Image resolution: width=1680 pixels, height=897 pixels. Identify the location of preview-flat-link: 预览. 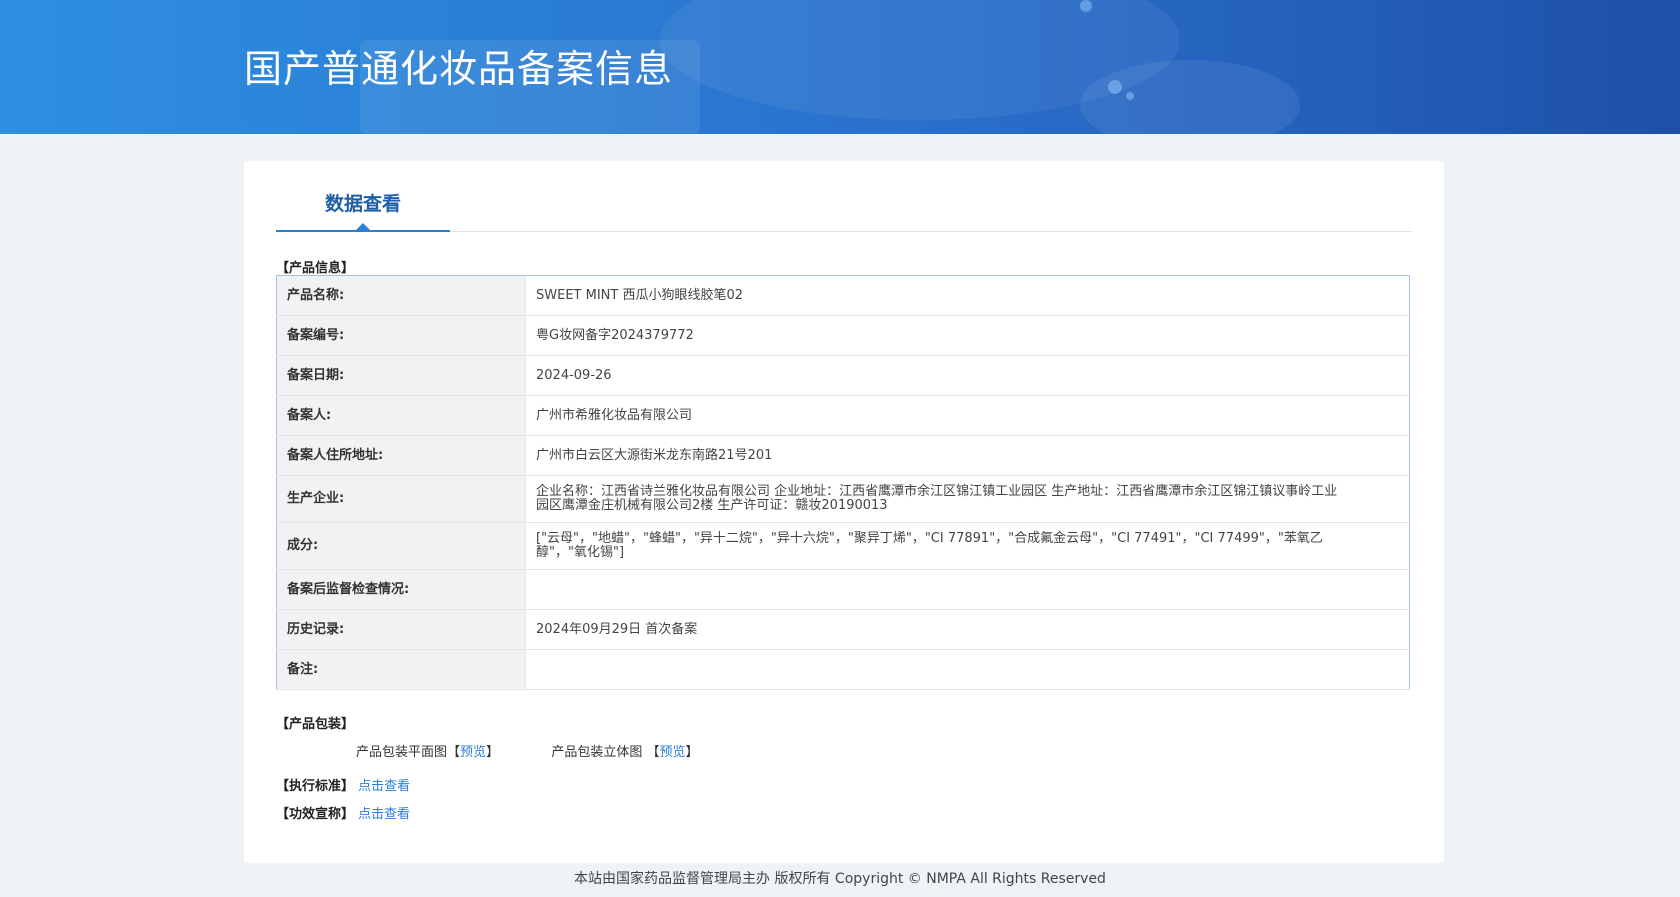
(473, 752).